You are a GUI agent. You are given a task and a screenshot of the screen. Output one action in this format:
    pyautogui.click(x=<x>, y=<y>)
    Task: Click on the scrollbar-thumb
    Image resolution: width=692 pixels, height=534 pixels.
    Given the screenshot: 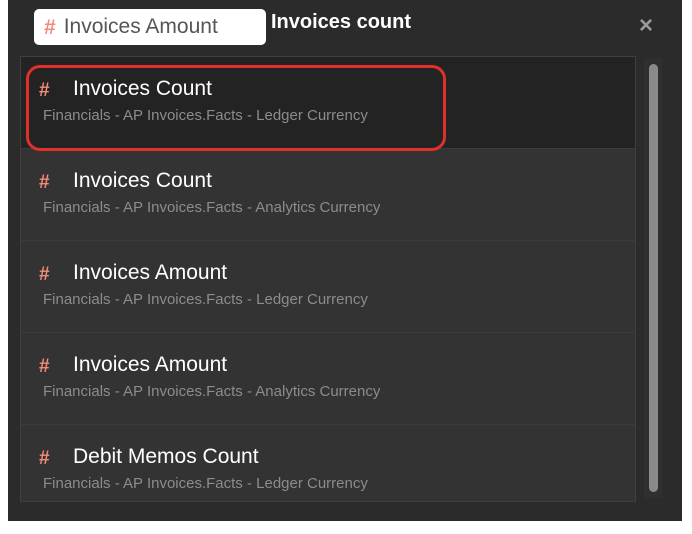 What is the action you would take?
    pyautogui.click(x=653, y=278)
    